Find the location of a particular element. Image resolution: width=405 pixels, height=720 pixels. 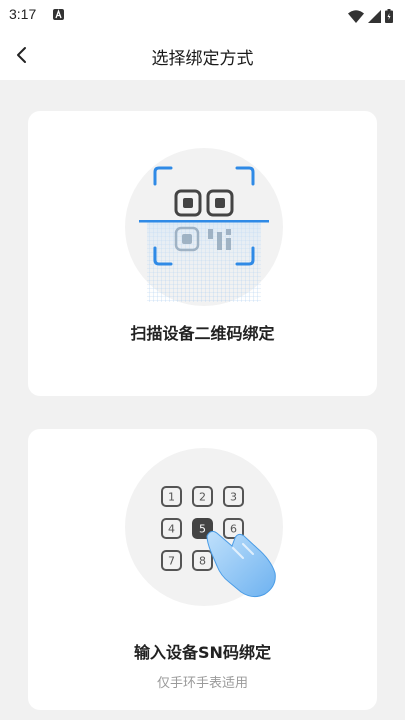

key-1: 1 is located at coordinates (171, 497).